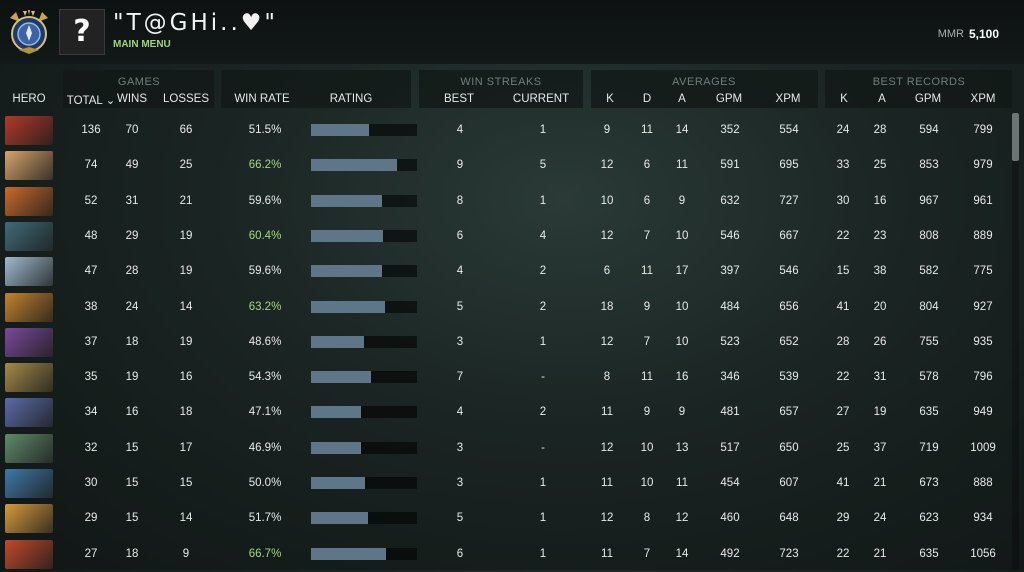  What do you see at coordinates (142, 44) in the screenshot?
I see `main-menu-link: MAIN MENU` at bounding box center [142, 44].